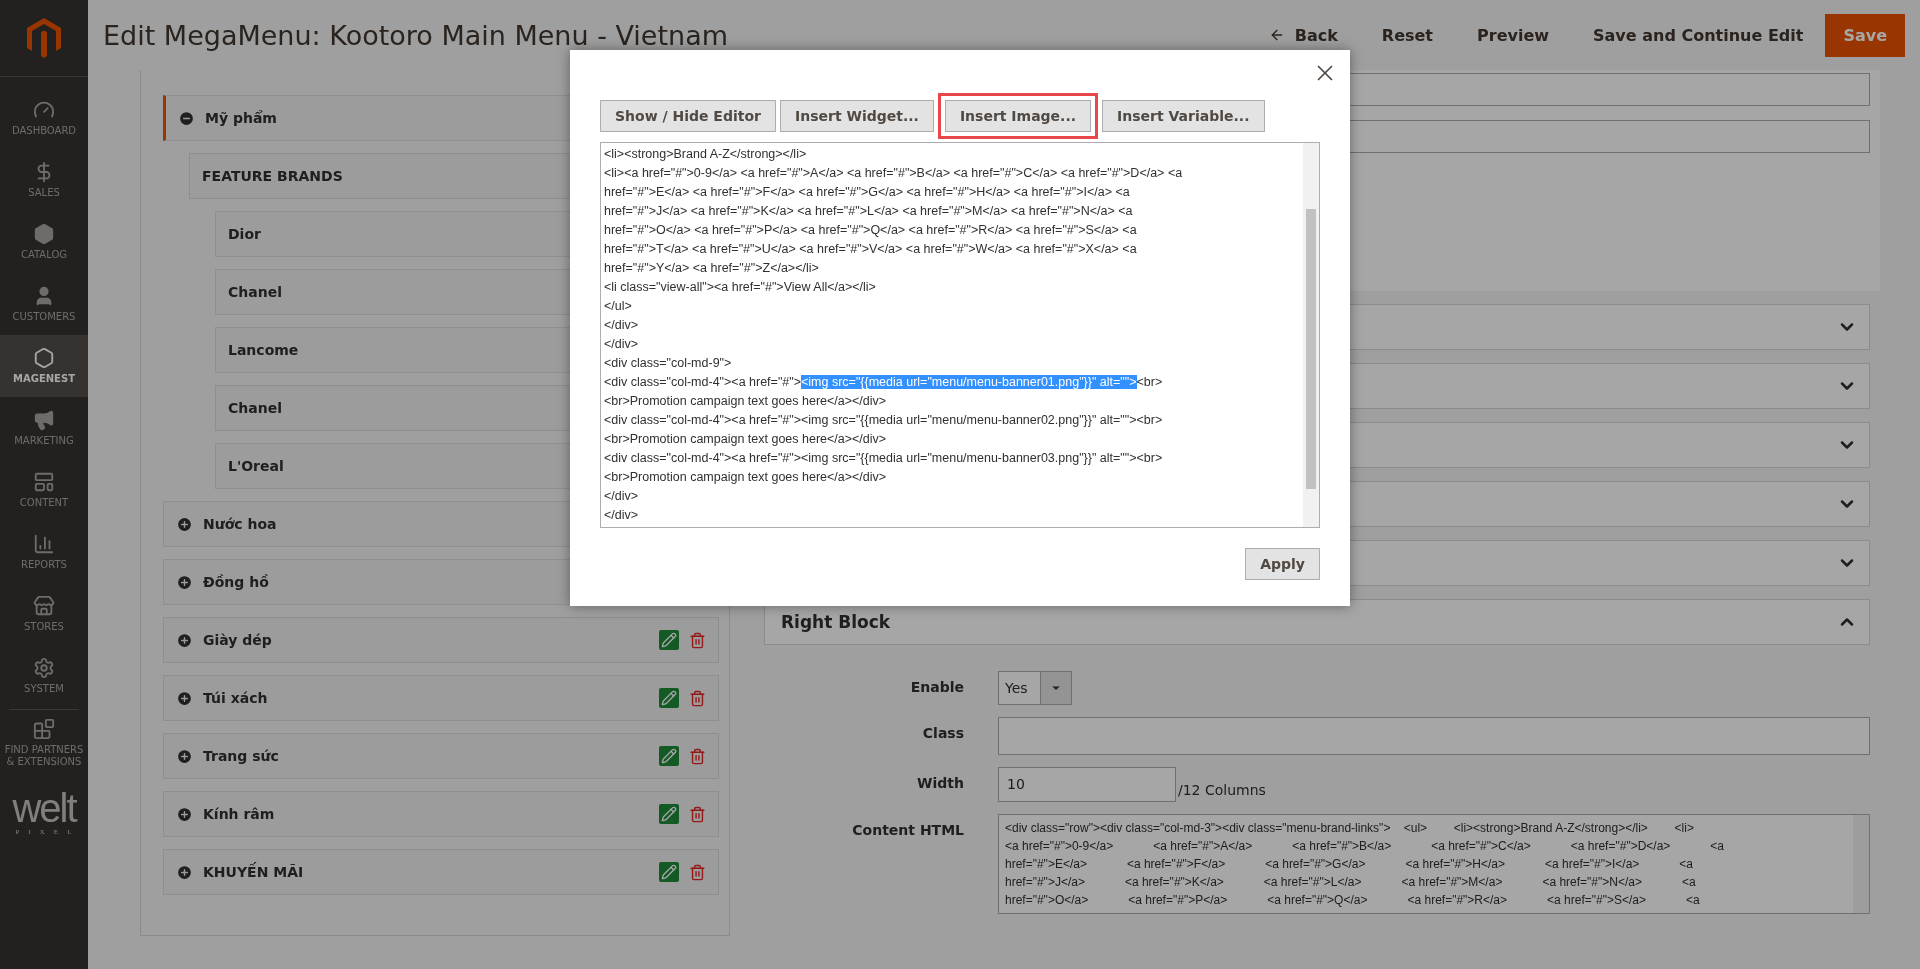 This screenshot has height=969, width=1920. What do you see at coordinates (253, 872) in the screenshot?
I see `menu-item-label: KHUYẾN MÃI` at bounding box center [253, 872].